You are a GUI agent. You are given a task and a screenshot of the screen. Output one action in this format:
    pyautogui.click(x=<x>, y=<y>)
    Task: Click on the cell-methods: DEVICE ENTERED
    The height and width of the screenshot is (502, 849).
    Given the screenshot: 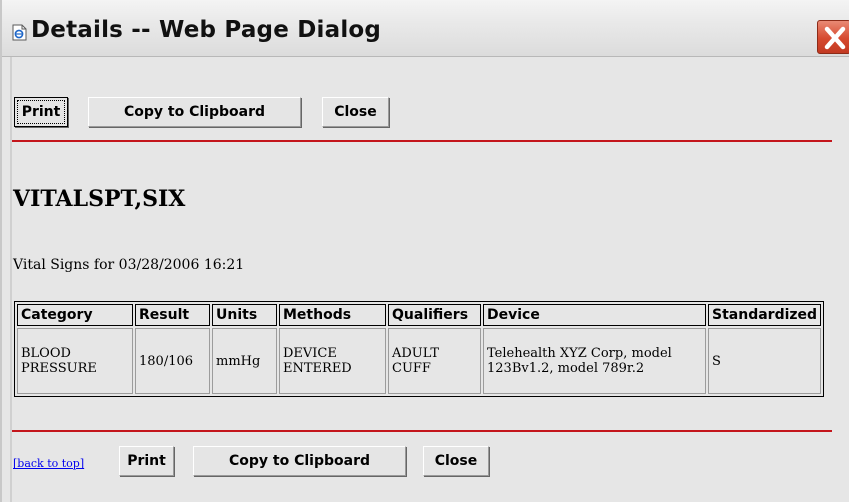 What is the action you would take?
    pyautogui.click(x=332, y=361)
    